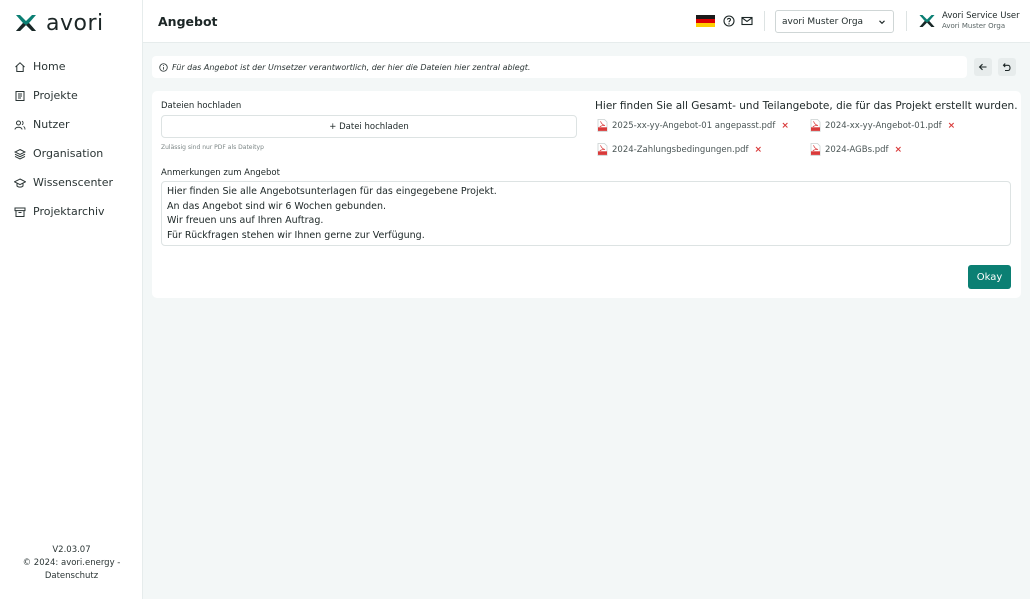  Describe the element at coordinates (823, 21) in the screenshot. I see `organization-select-value: avori Muster Orga` at that location.